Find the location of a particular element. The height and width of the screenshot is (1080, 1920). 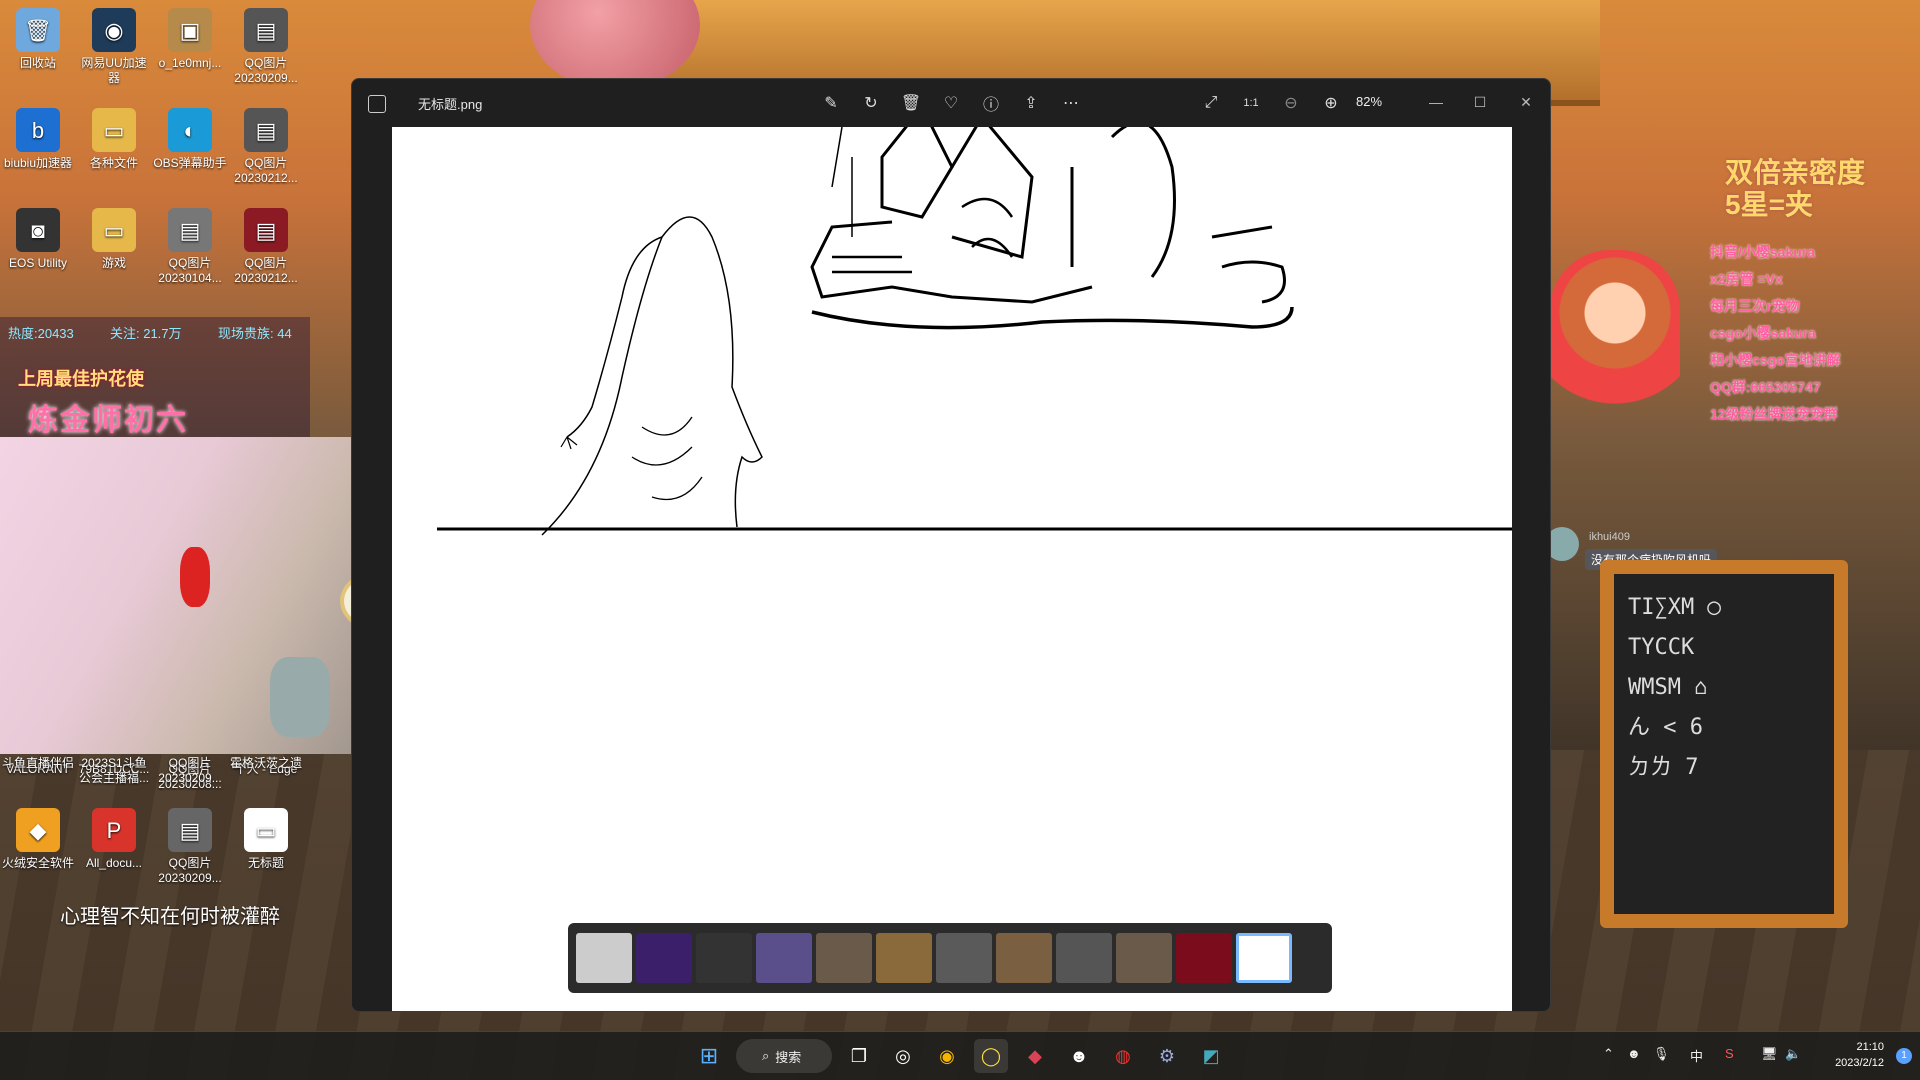

netease-music-icon: ◍ is located at coordinates (1123, 1056).